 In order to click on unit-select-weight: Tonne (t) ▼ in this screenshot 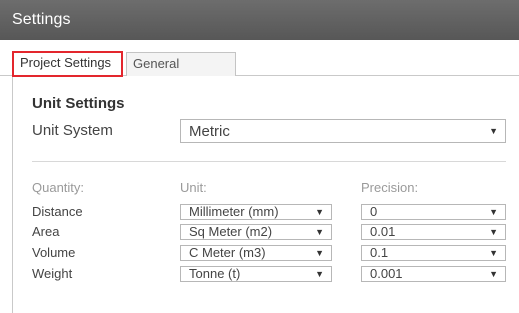, I will do `click(256, 274)`.